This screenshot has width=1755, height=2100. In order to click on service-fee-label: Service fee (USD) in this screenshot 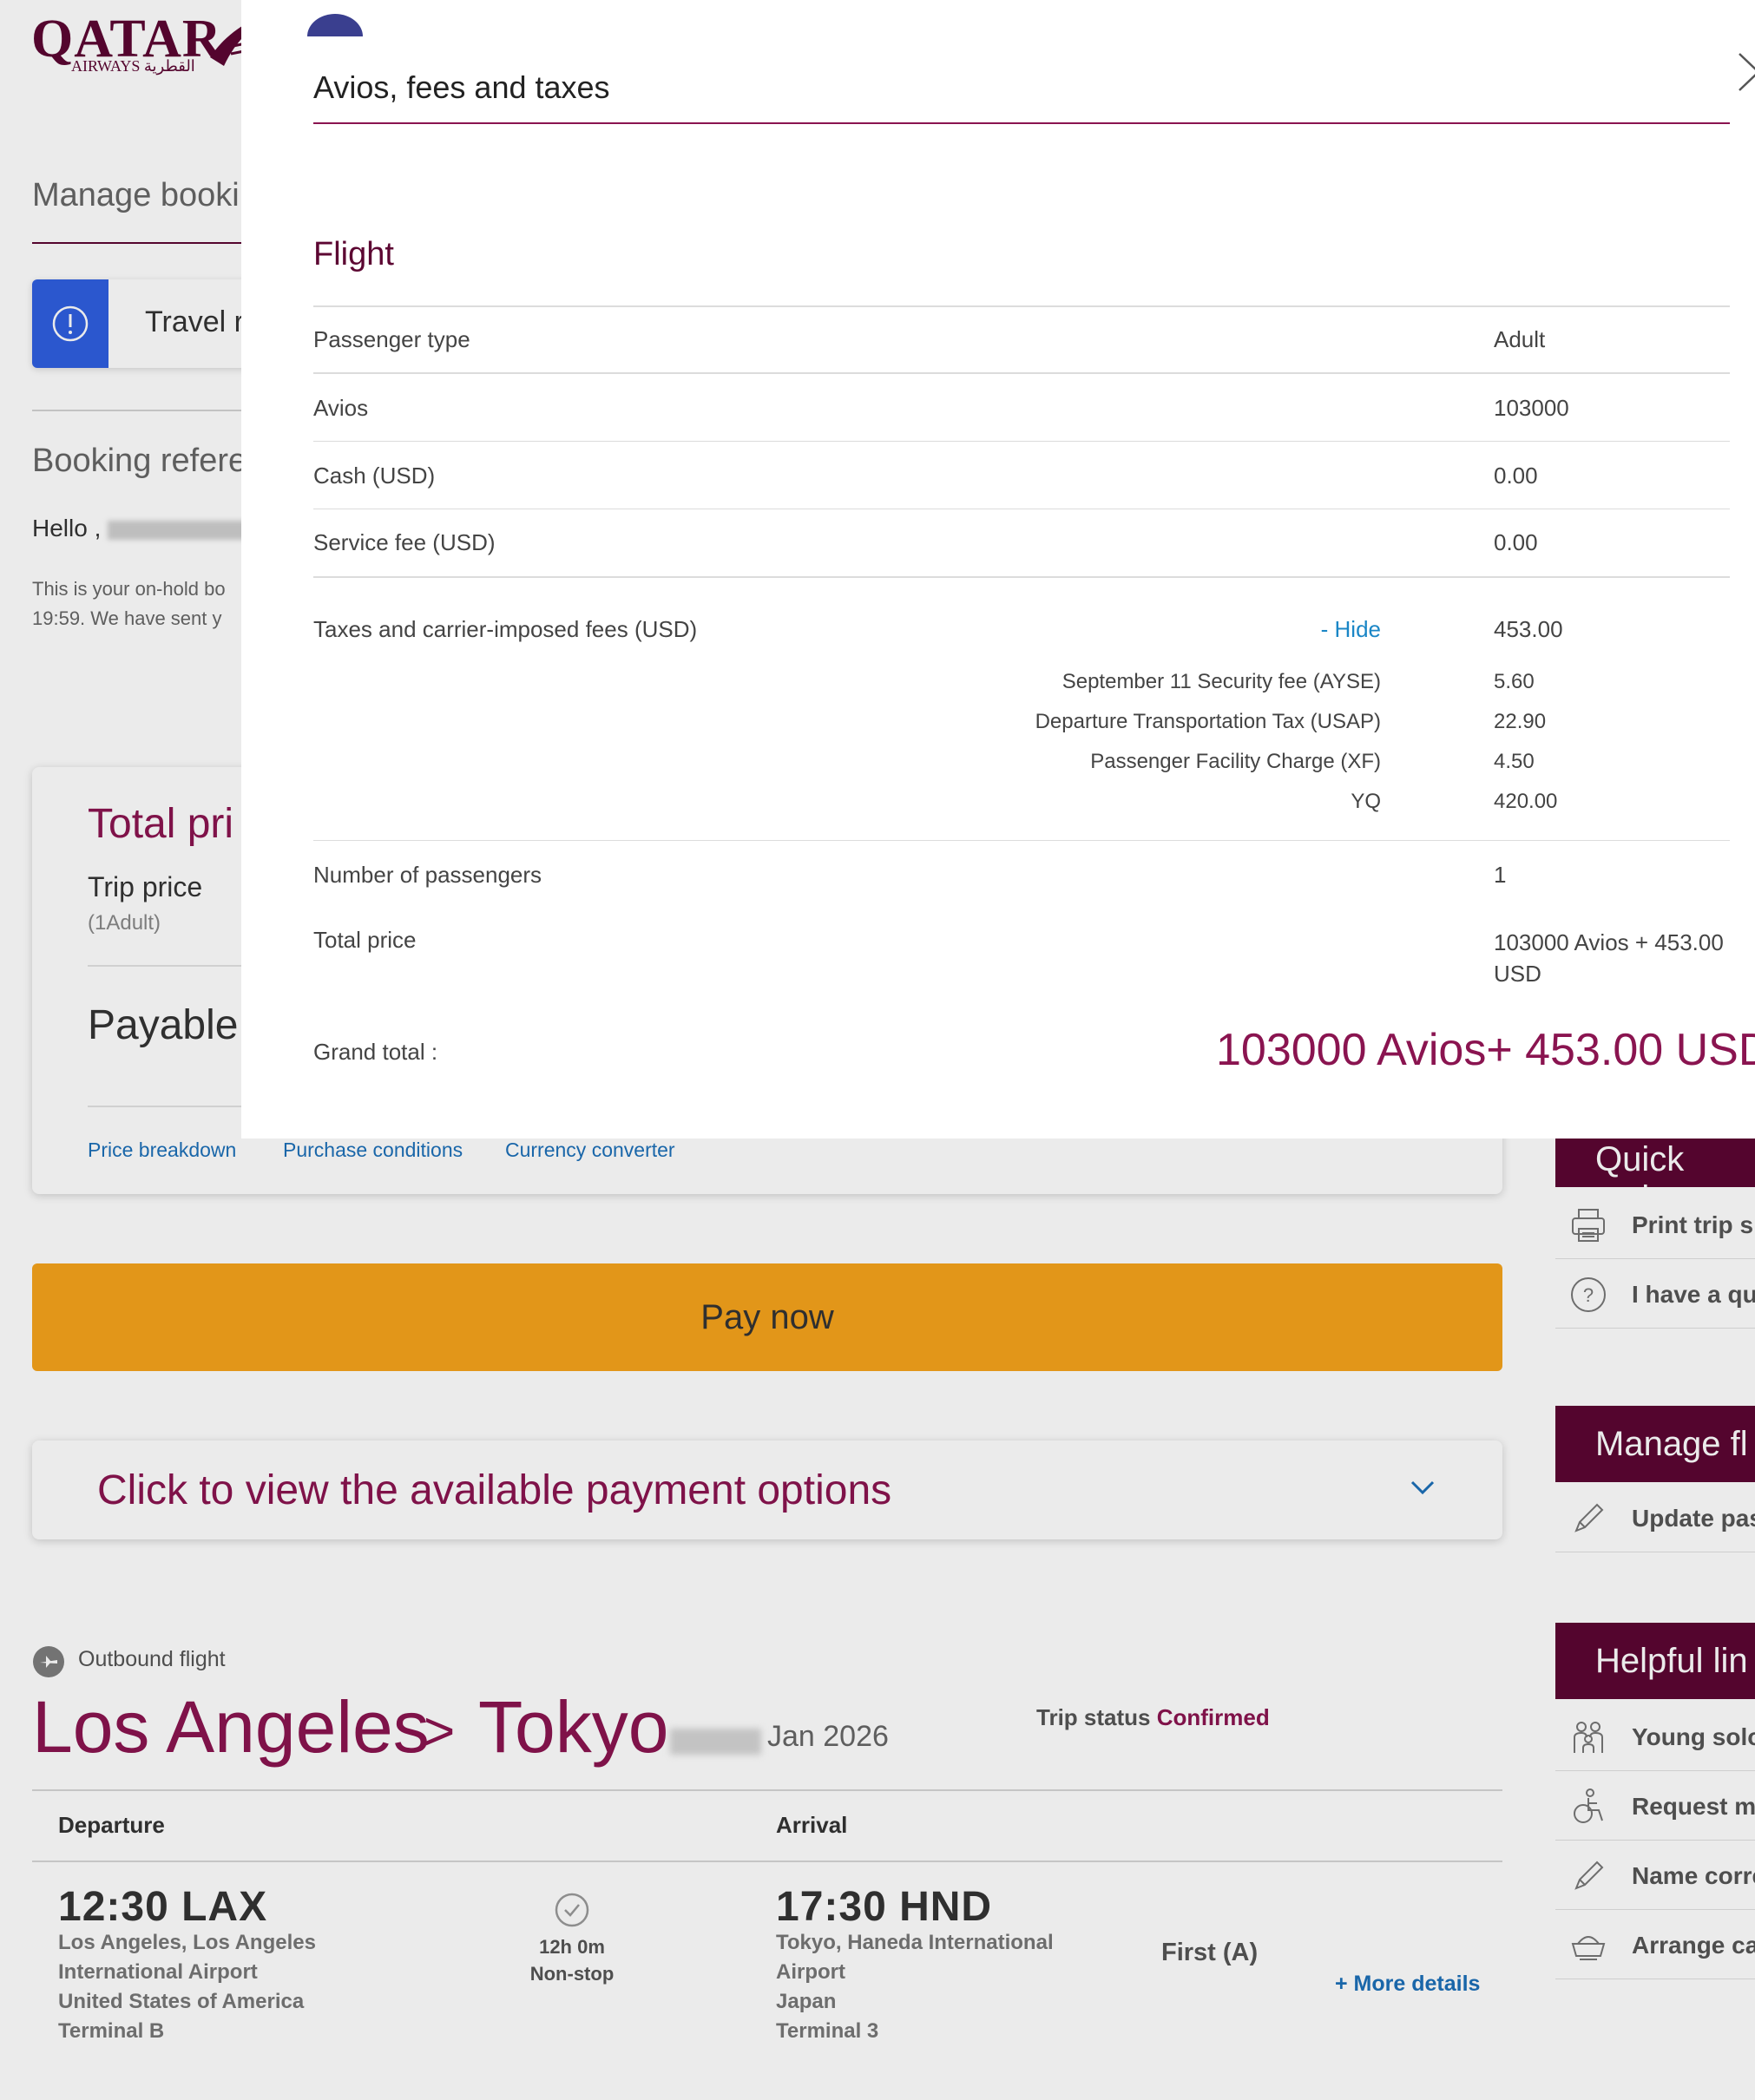, I will do `click(404, 542)`.